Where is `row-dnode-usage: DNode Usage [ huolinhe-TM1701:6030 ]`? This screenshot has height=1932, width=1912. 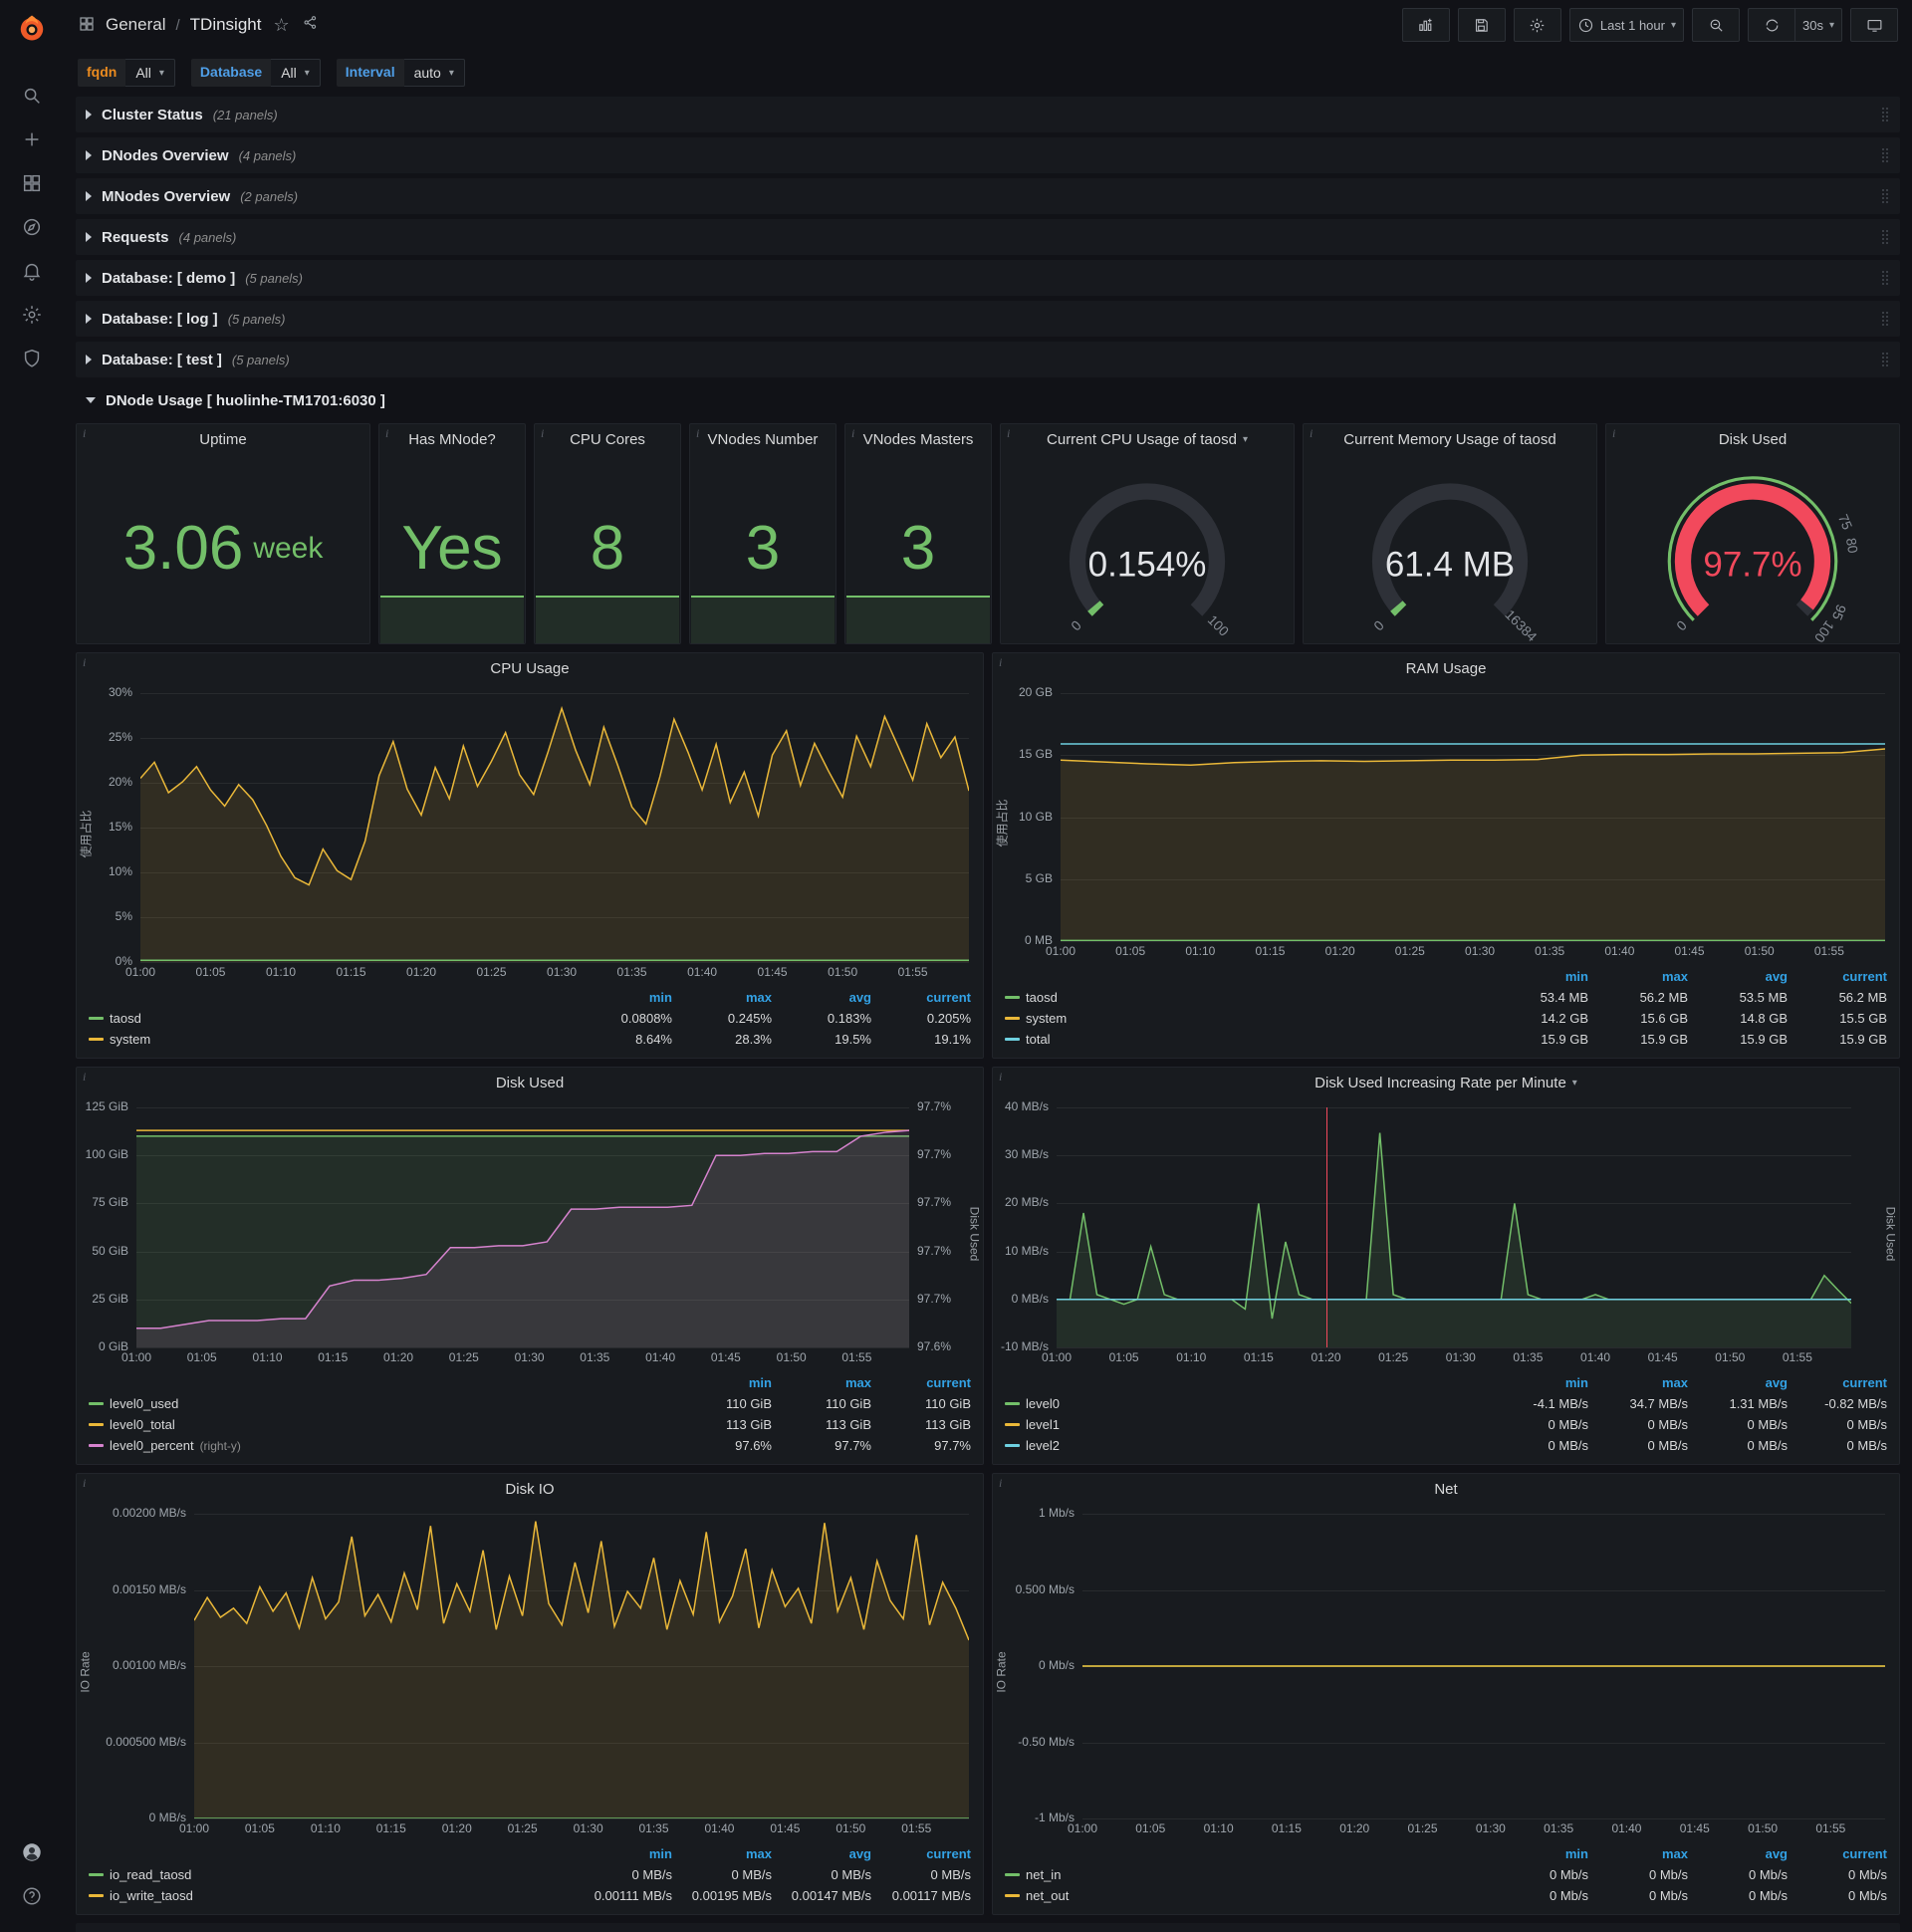 row-dnode-usage: DNode Usage [ huolinhe-TM1701:6030 ] is located at coordinates (988, 400).